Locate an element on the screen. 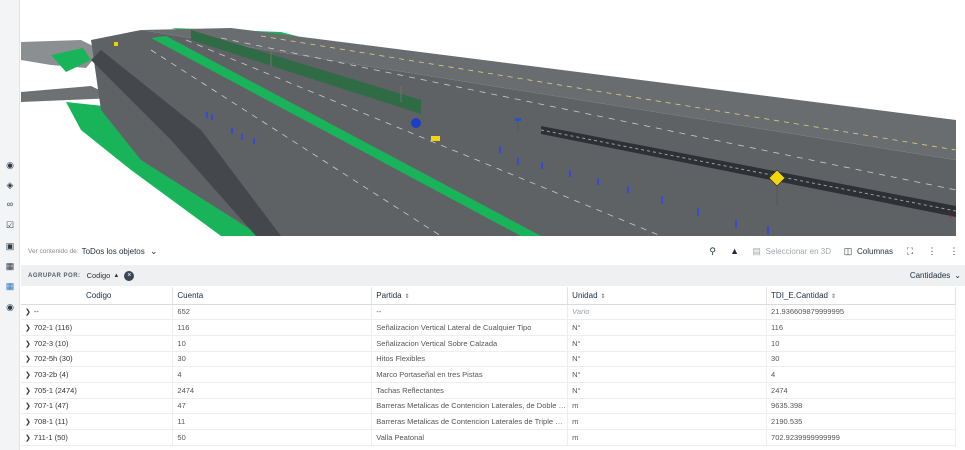  object-filter-select: ToDos los objetos ⌄ is located at coordinates (120, 251).